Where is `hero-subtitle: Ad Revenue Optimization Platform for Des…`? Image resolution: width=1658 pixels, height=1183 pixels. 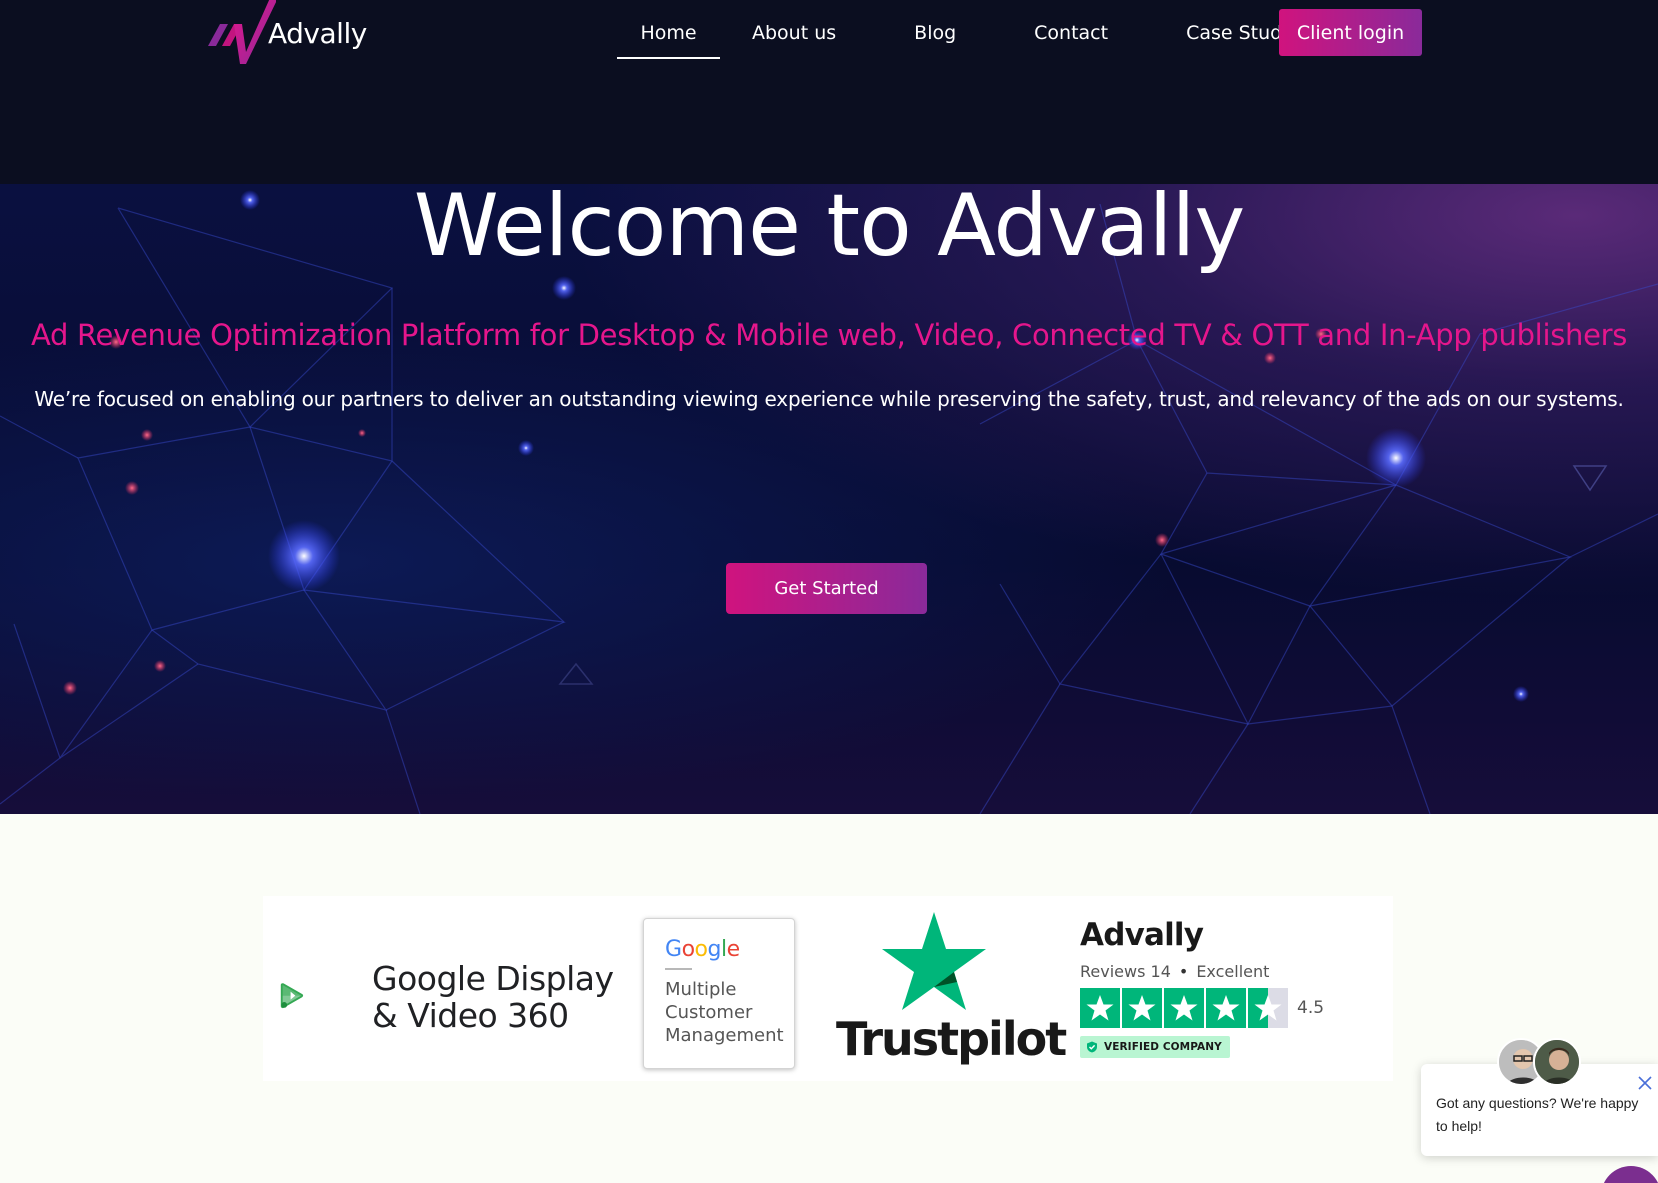
hero-subtitle: Ad Revenue Optimization Platform for Des… is located at coordinates (829, 335).